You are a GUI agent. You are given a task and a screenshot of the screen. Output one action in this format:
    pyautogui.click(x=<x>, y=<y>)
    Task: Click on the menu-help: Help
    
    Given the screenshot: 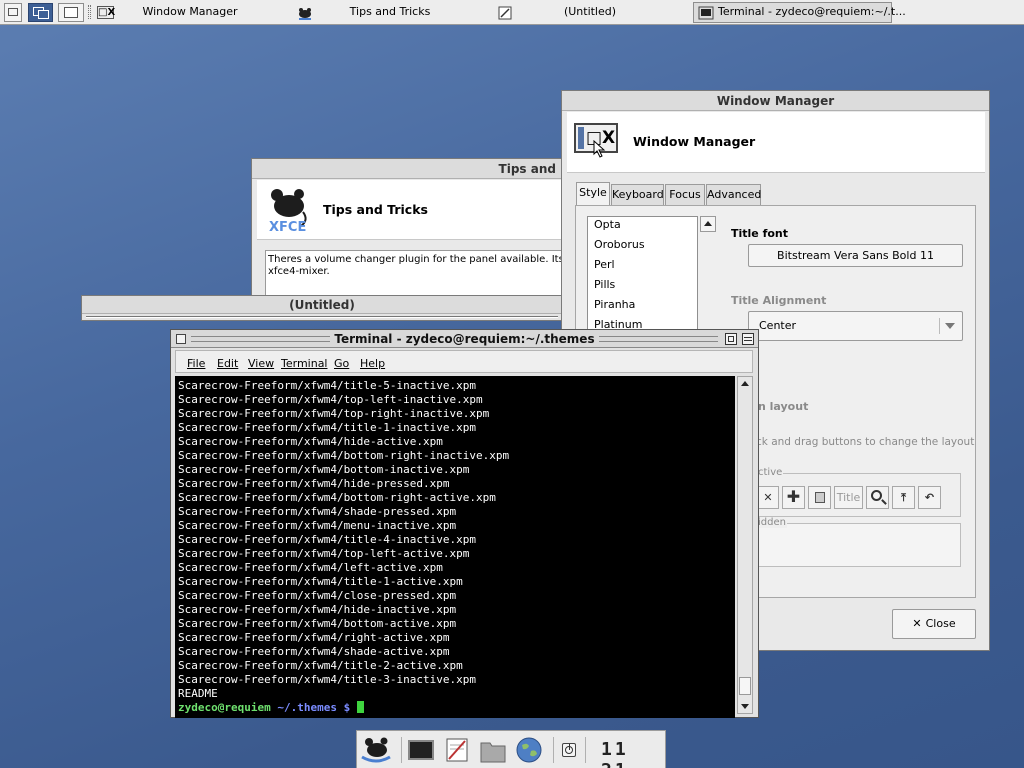 What is the action you would take?
    pyautogui.click(x=372, y=363)
    